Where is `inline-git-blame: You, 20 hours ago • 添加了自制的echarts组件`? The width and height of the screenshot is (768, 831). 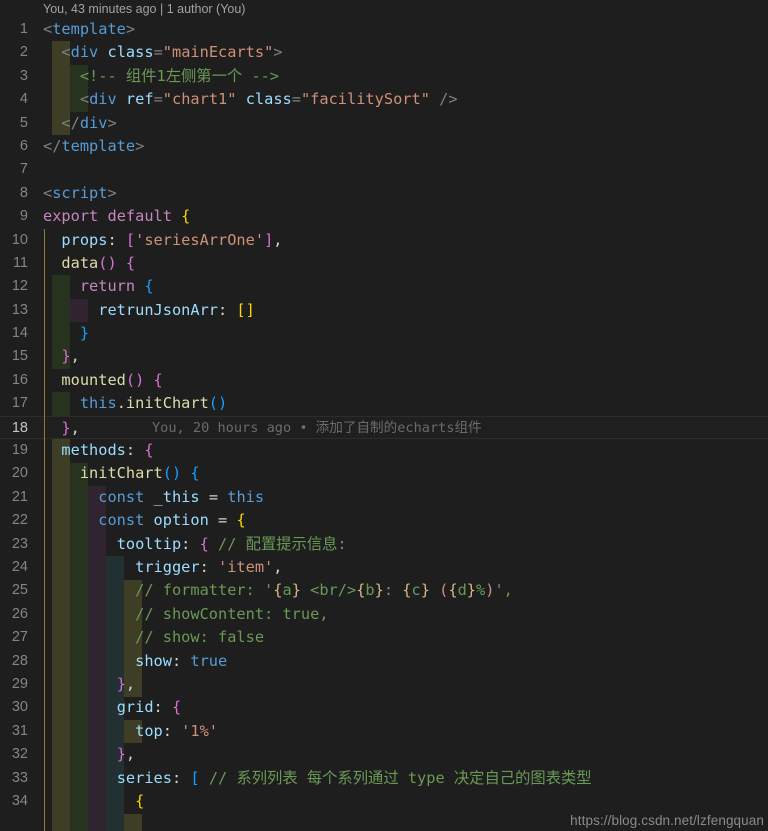 inline-git-blame: You, 20 hours ago • 添加了自制的echarts组件 is located at coordinates (317, 428).